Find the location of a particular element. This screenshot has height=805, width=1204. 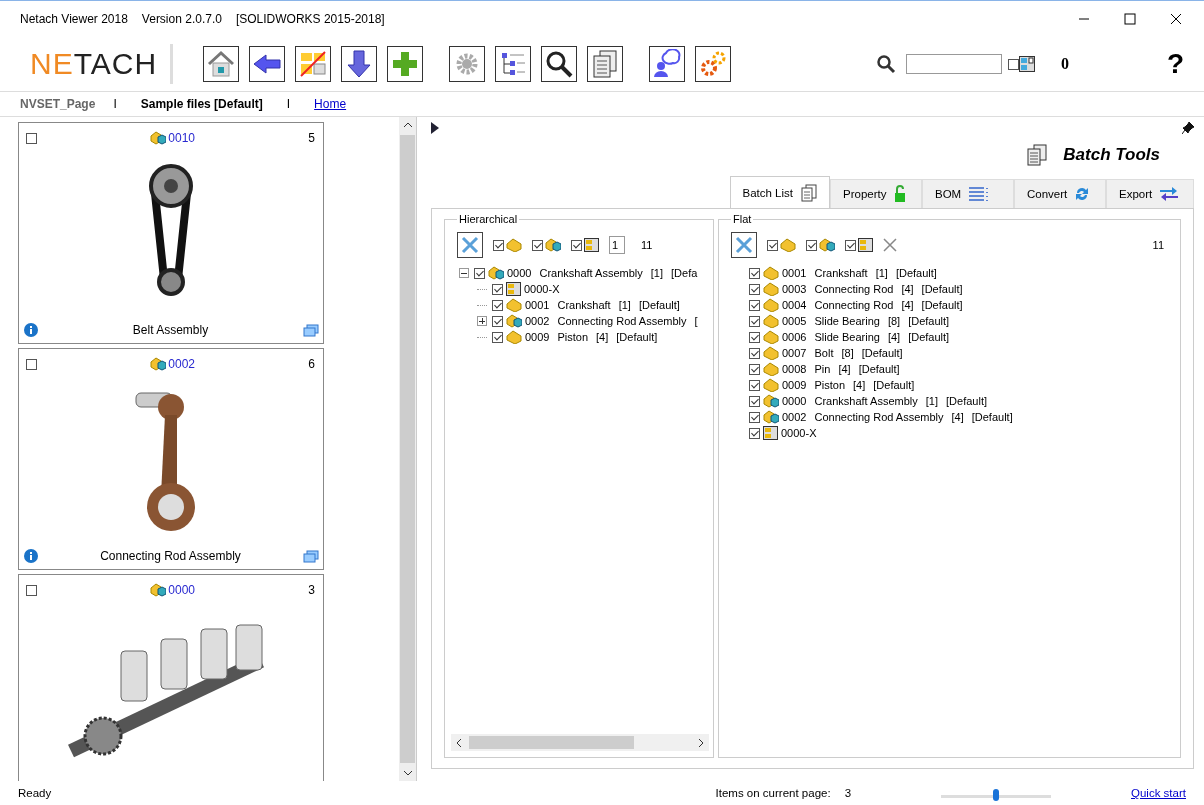

tree-view-button is located at coordinates (513, 64).